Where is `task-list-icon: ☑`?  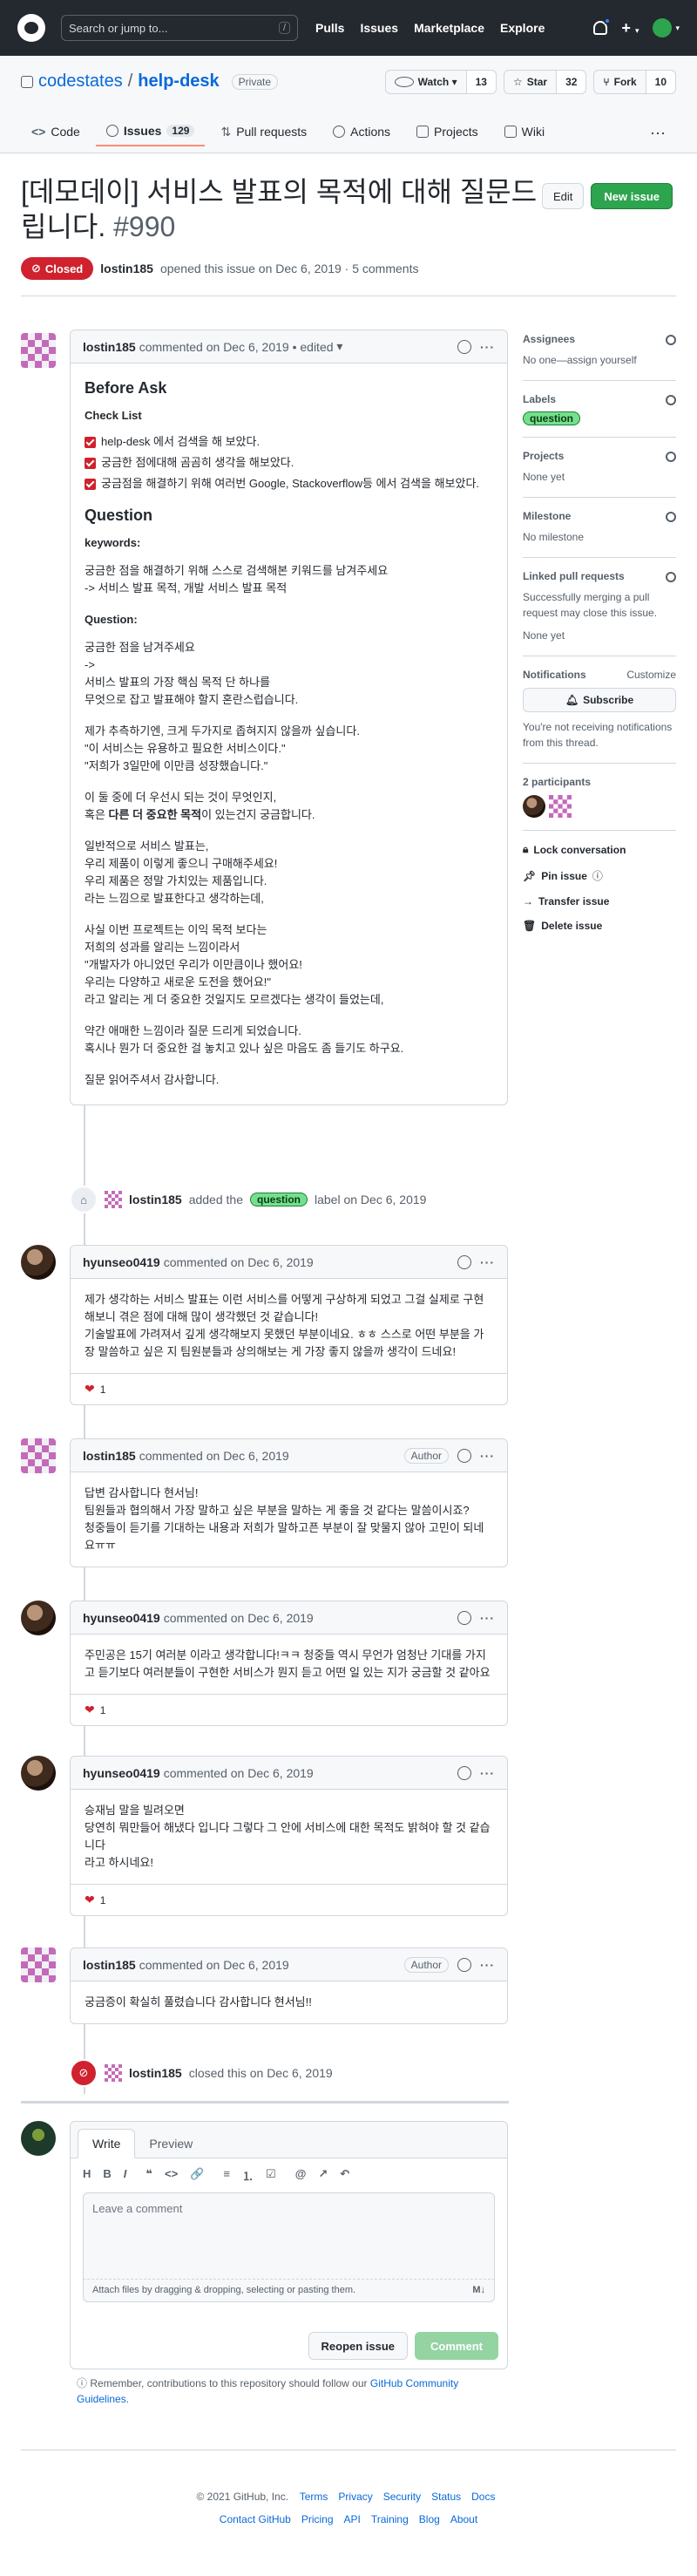
task-list-icon: ☑ is located at coordinates (271, 2175).